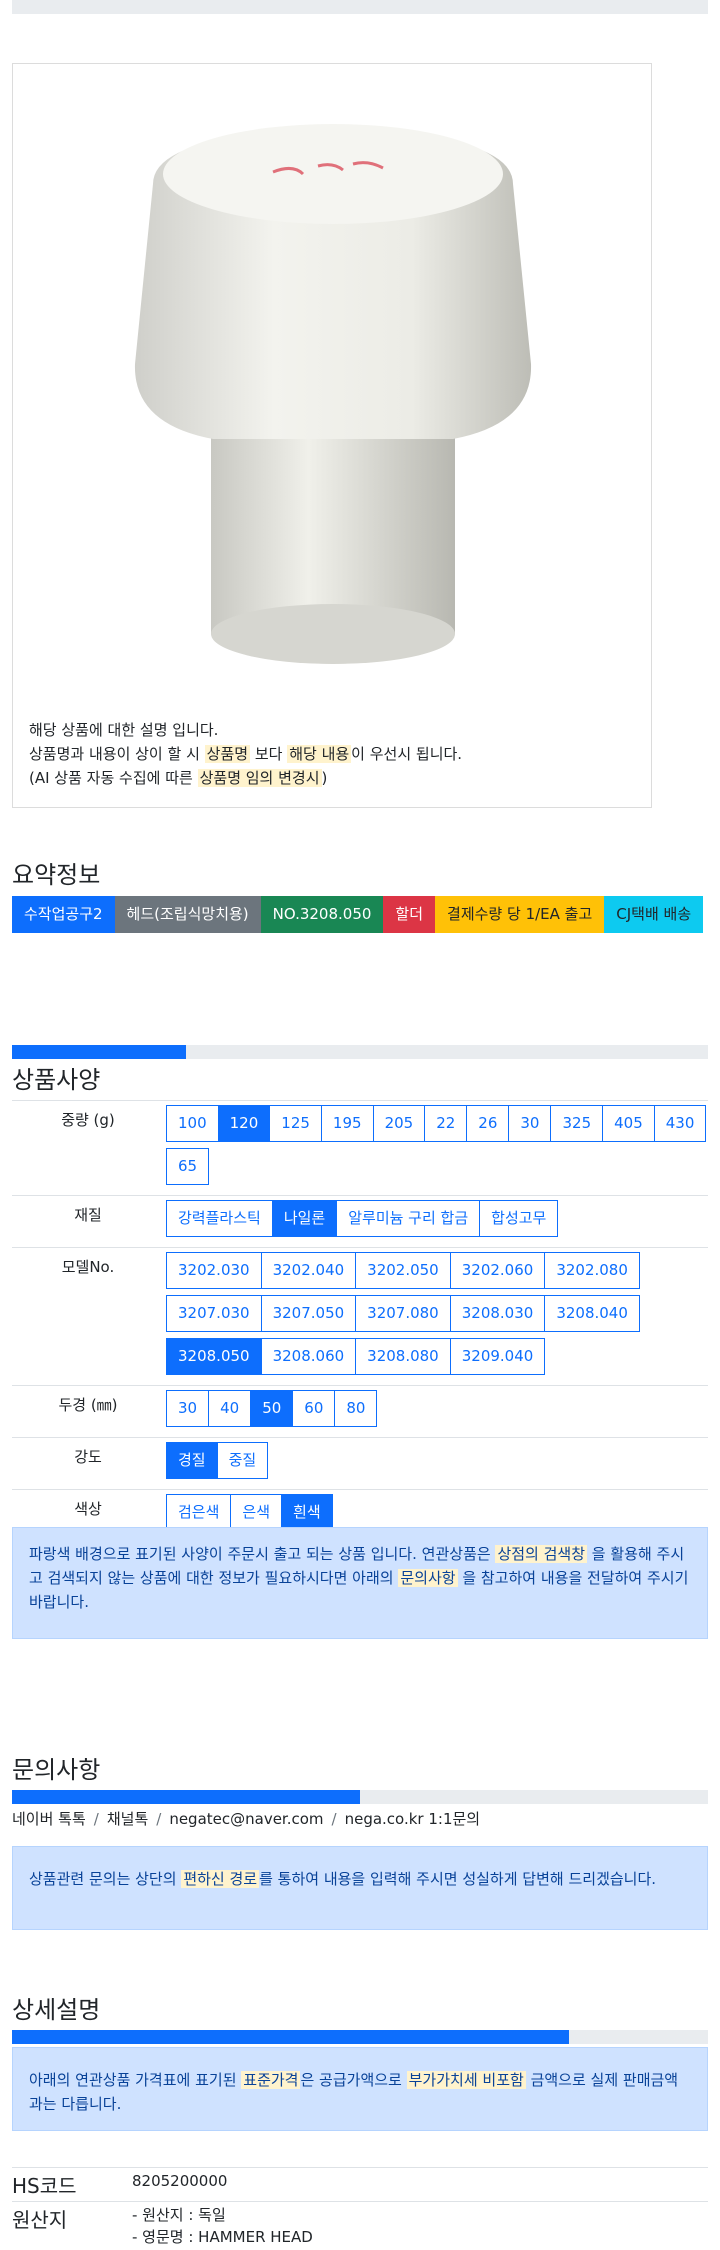 This screenshot has height=2250, width=720. What do you see at coordinates (437, 1148) in the screenshot?
I see `option-group: 100120125195205222630325405430 65` at bounding box center [437, 1148].